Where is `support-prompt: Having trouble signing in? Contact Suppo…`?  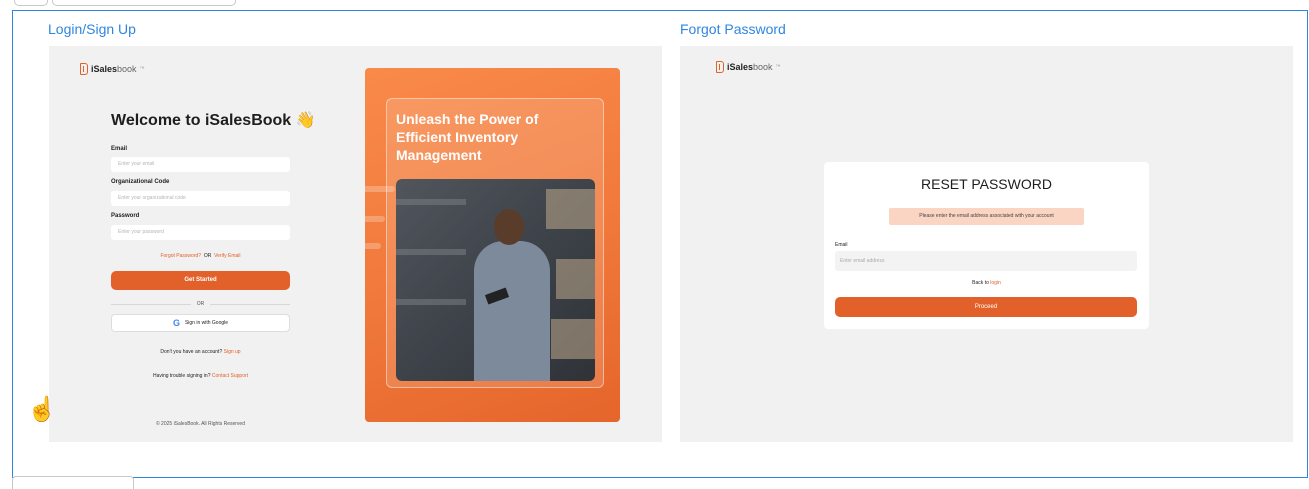 support-prompt: Having trouble signing in? Contact Suppo… is located at coordinates (200, 376).